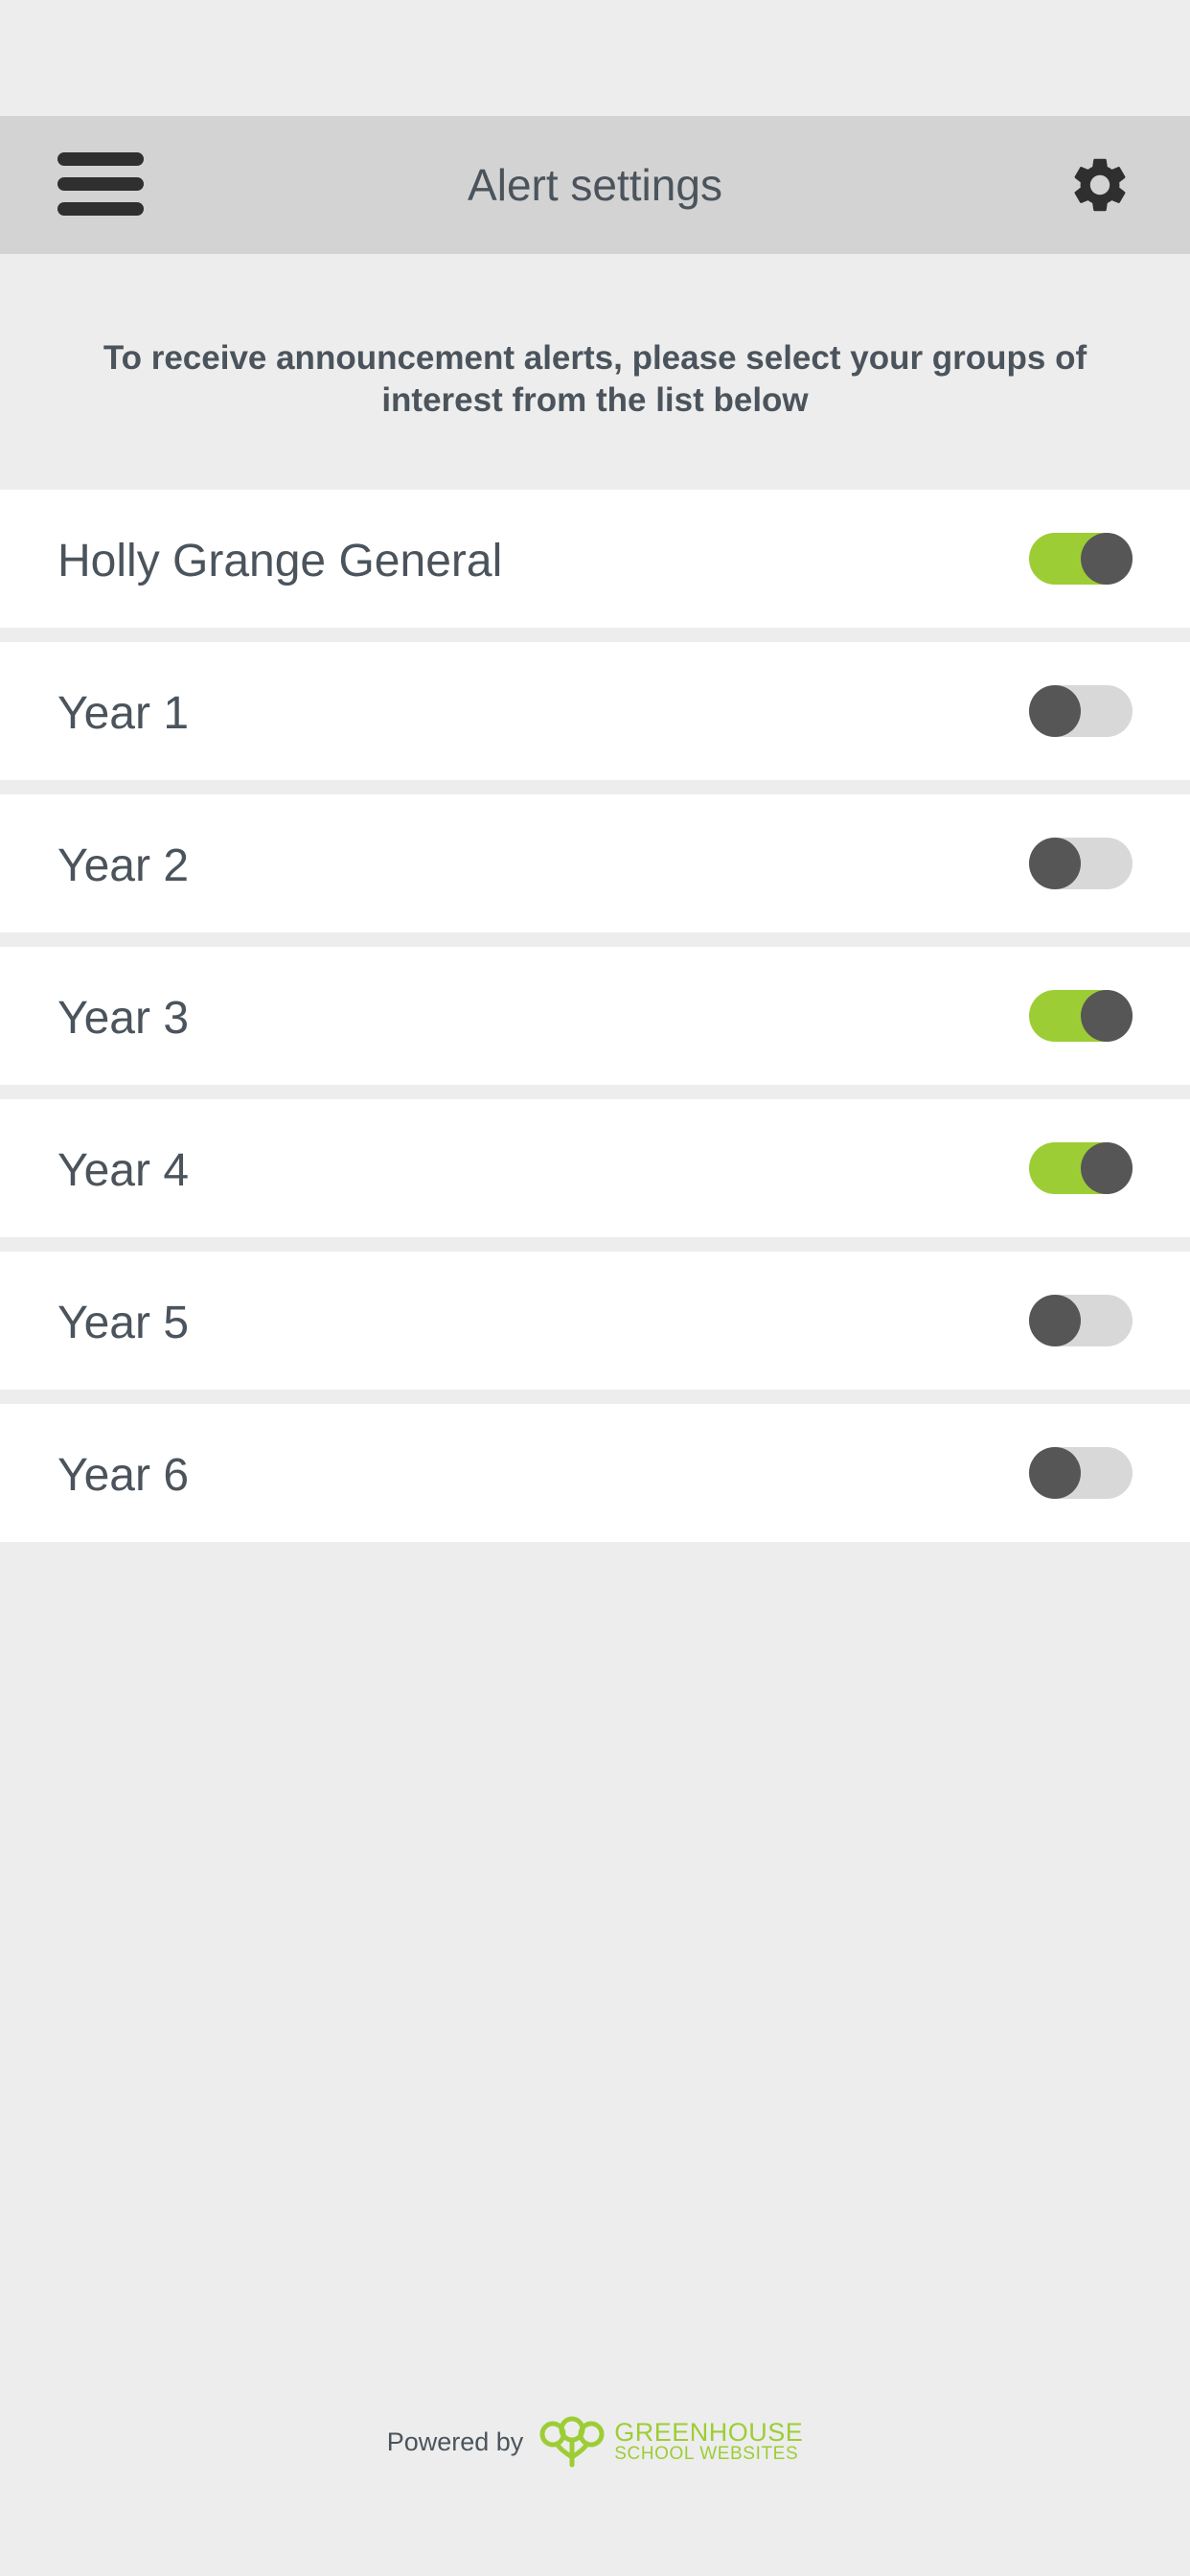 The image size is (1190, 2576). Describe the element at coordinates (595, 1473) in the screenshot. I see `group-row: Year 6` at that location.